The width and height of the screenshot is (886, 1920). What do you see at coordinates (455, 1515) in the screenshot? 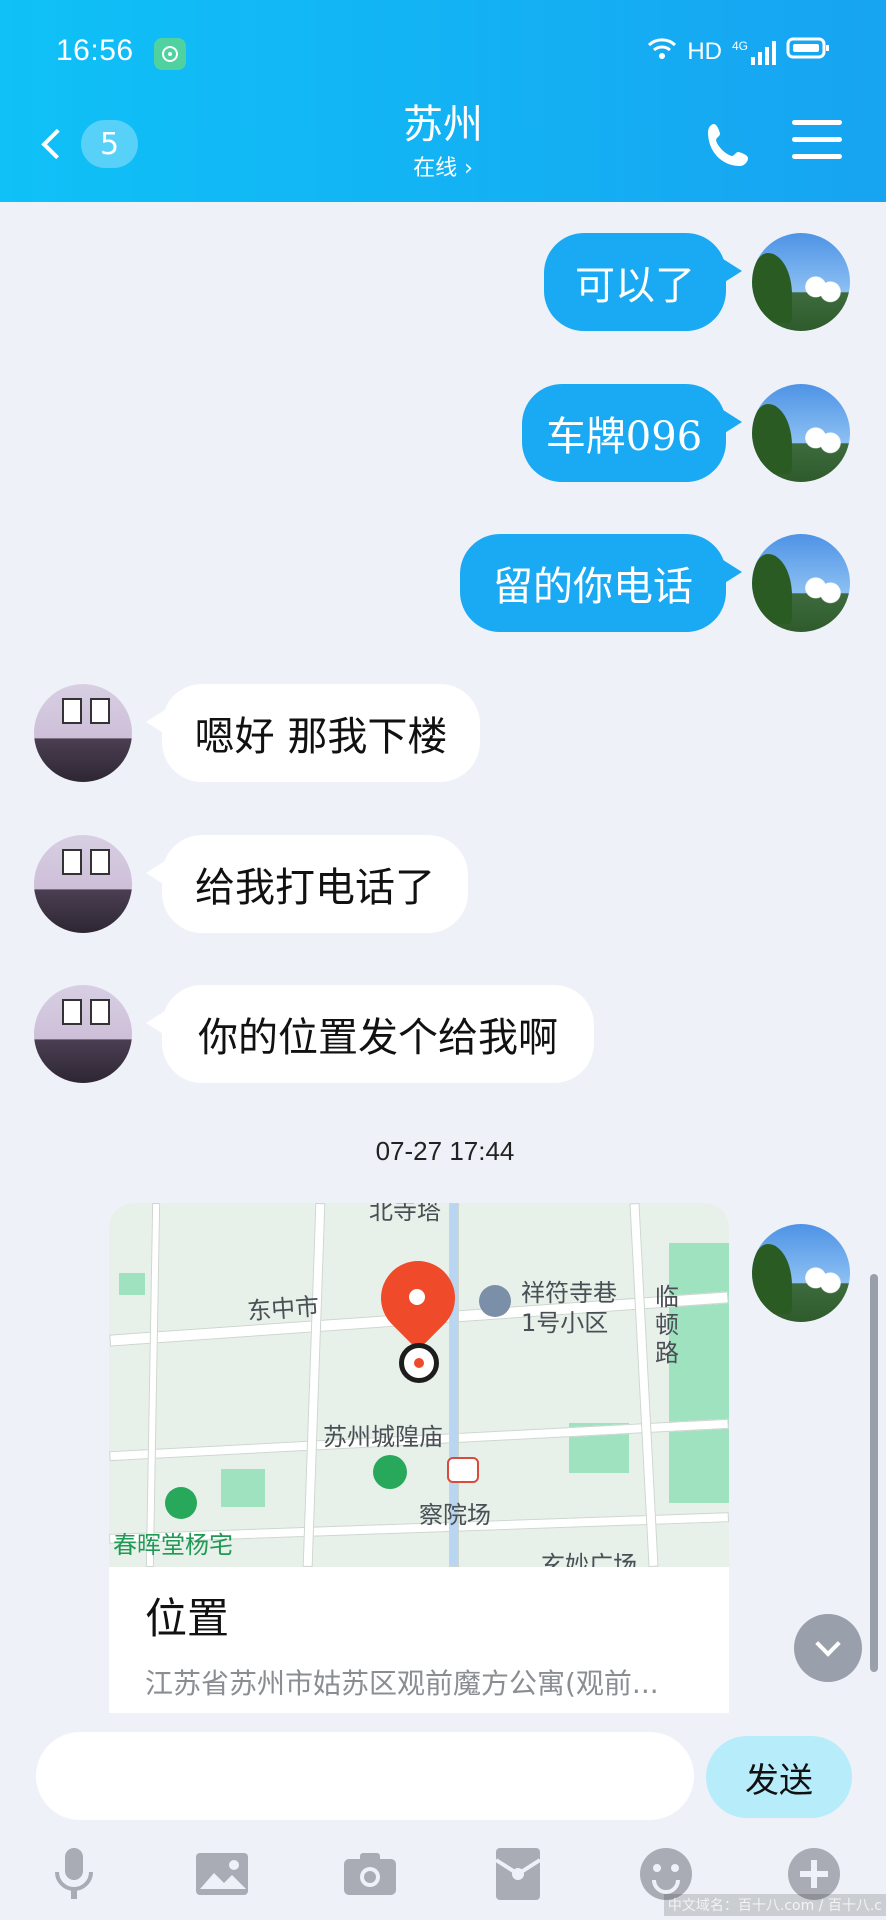
I see `map-label: 察院场` at bounding box center [455, 1515].